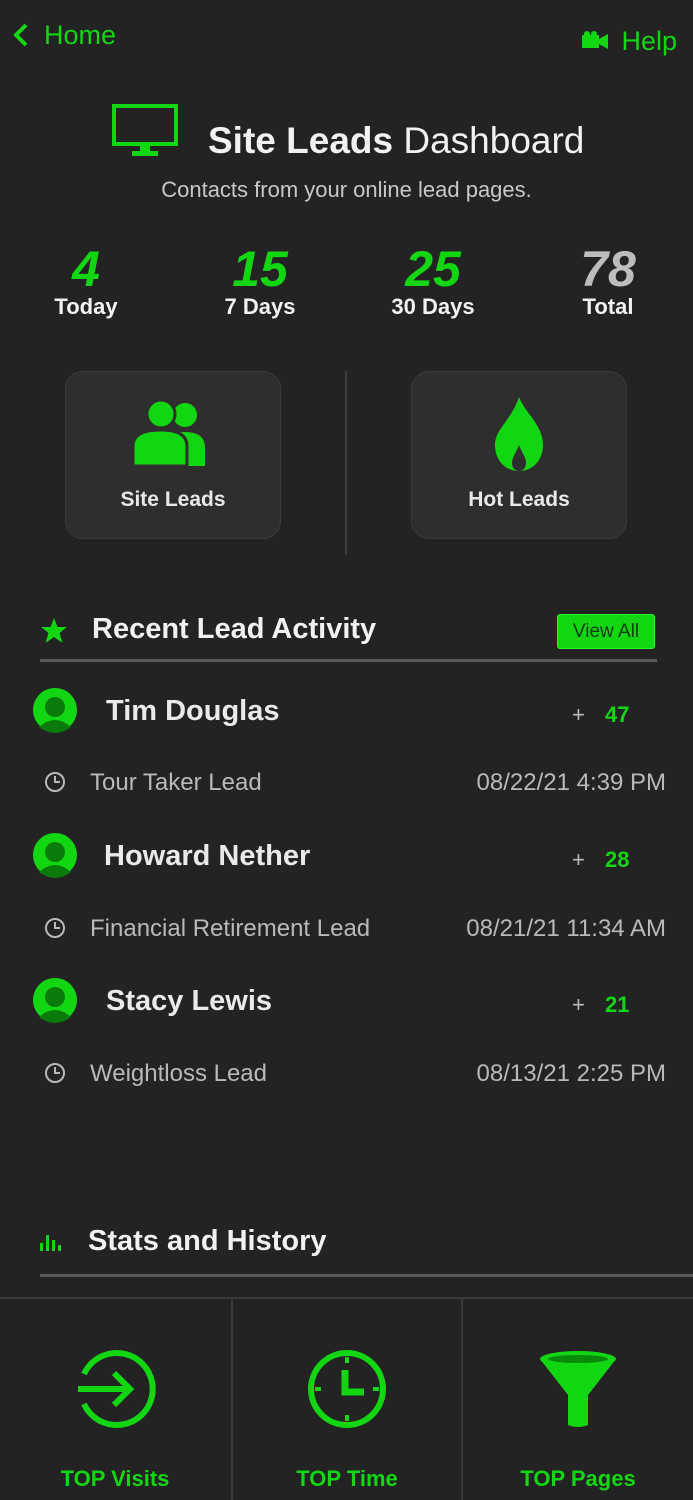  I want to click on view-all-button: View All, so click(606, 631).